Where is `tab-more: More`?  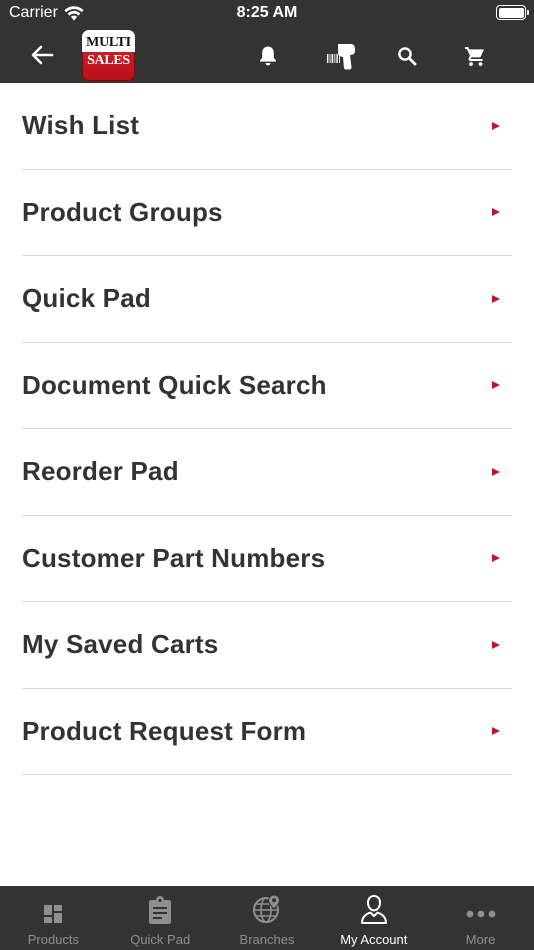 tab-more: More is located at coordinates (480, 918).